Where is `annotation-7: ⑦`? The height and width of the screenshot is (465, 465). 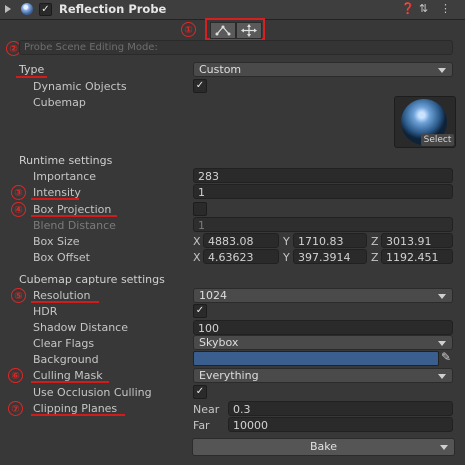 annotation-7: ⑦ is located at coordinates (15, 408).